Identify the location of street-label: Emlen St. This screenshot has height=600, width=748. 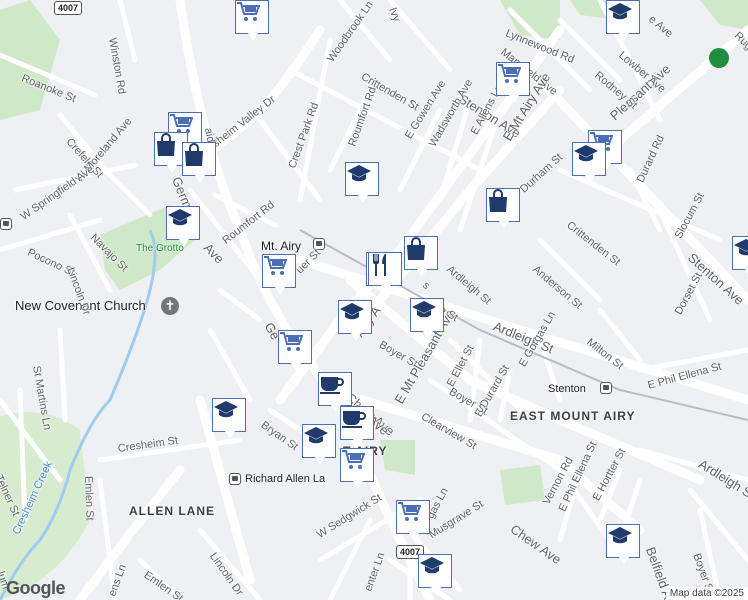
(89, 498).